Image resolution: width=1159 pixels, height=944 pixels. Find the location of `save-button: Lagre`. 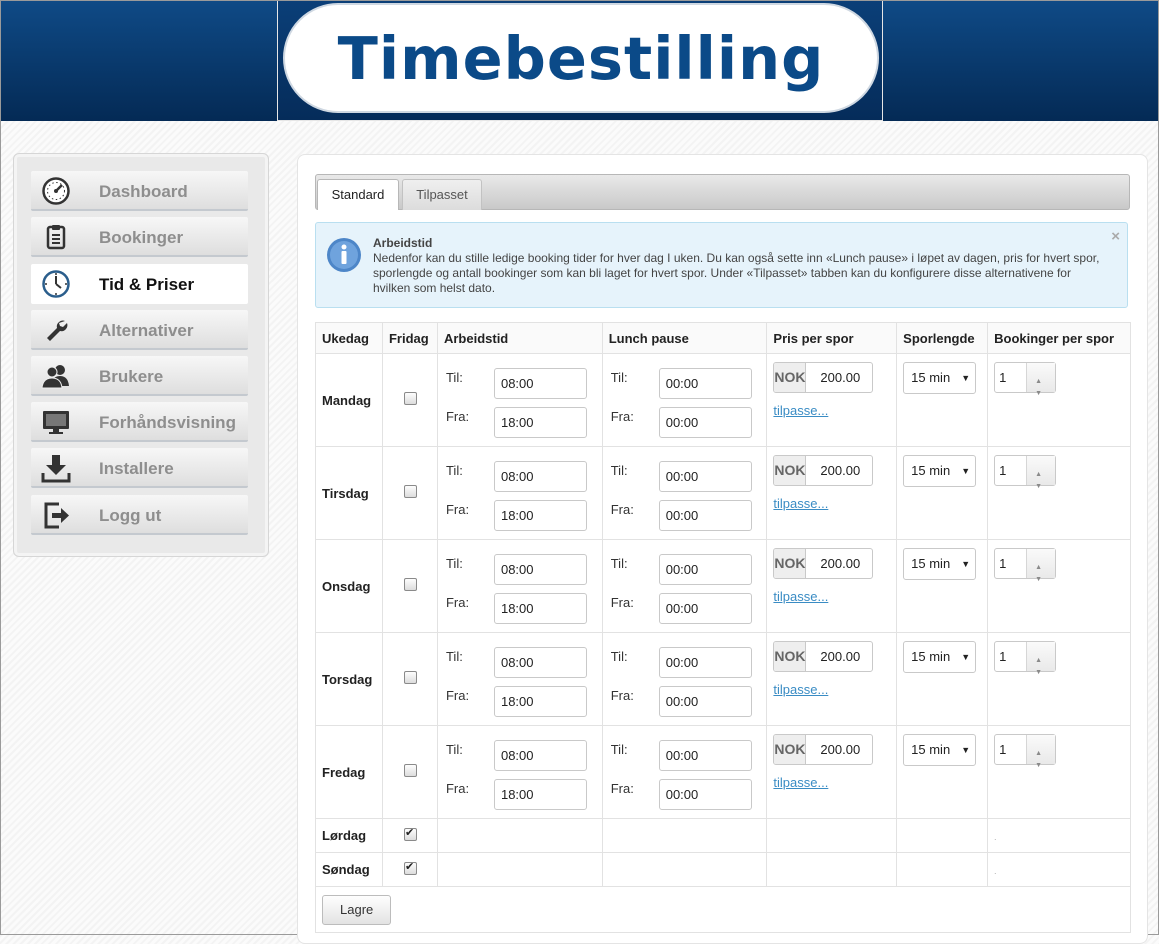

save-button: Lagre is located at coordinates (357, 909).